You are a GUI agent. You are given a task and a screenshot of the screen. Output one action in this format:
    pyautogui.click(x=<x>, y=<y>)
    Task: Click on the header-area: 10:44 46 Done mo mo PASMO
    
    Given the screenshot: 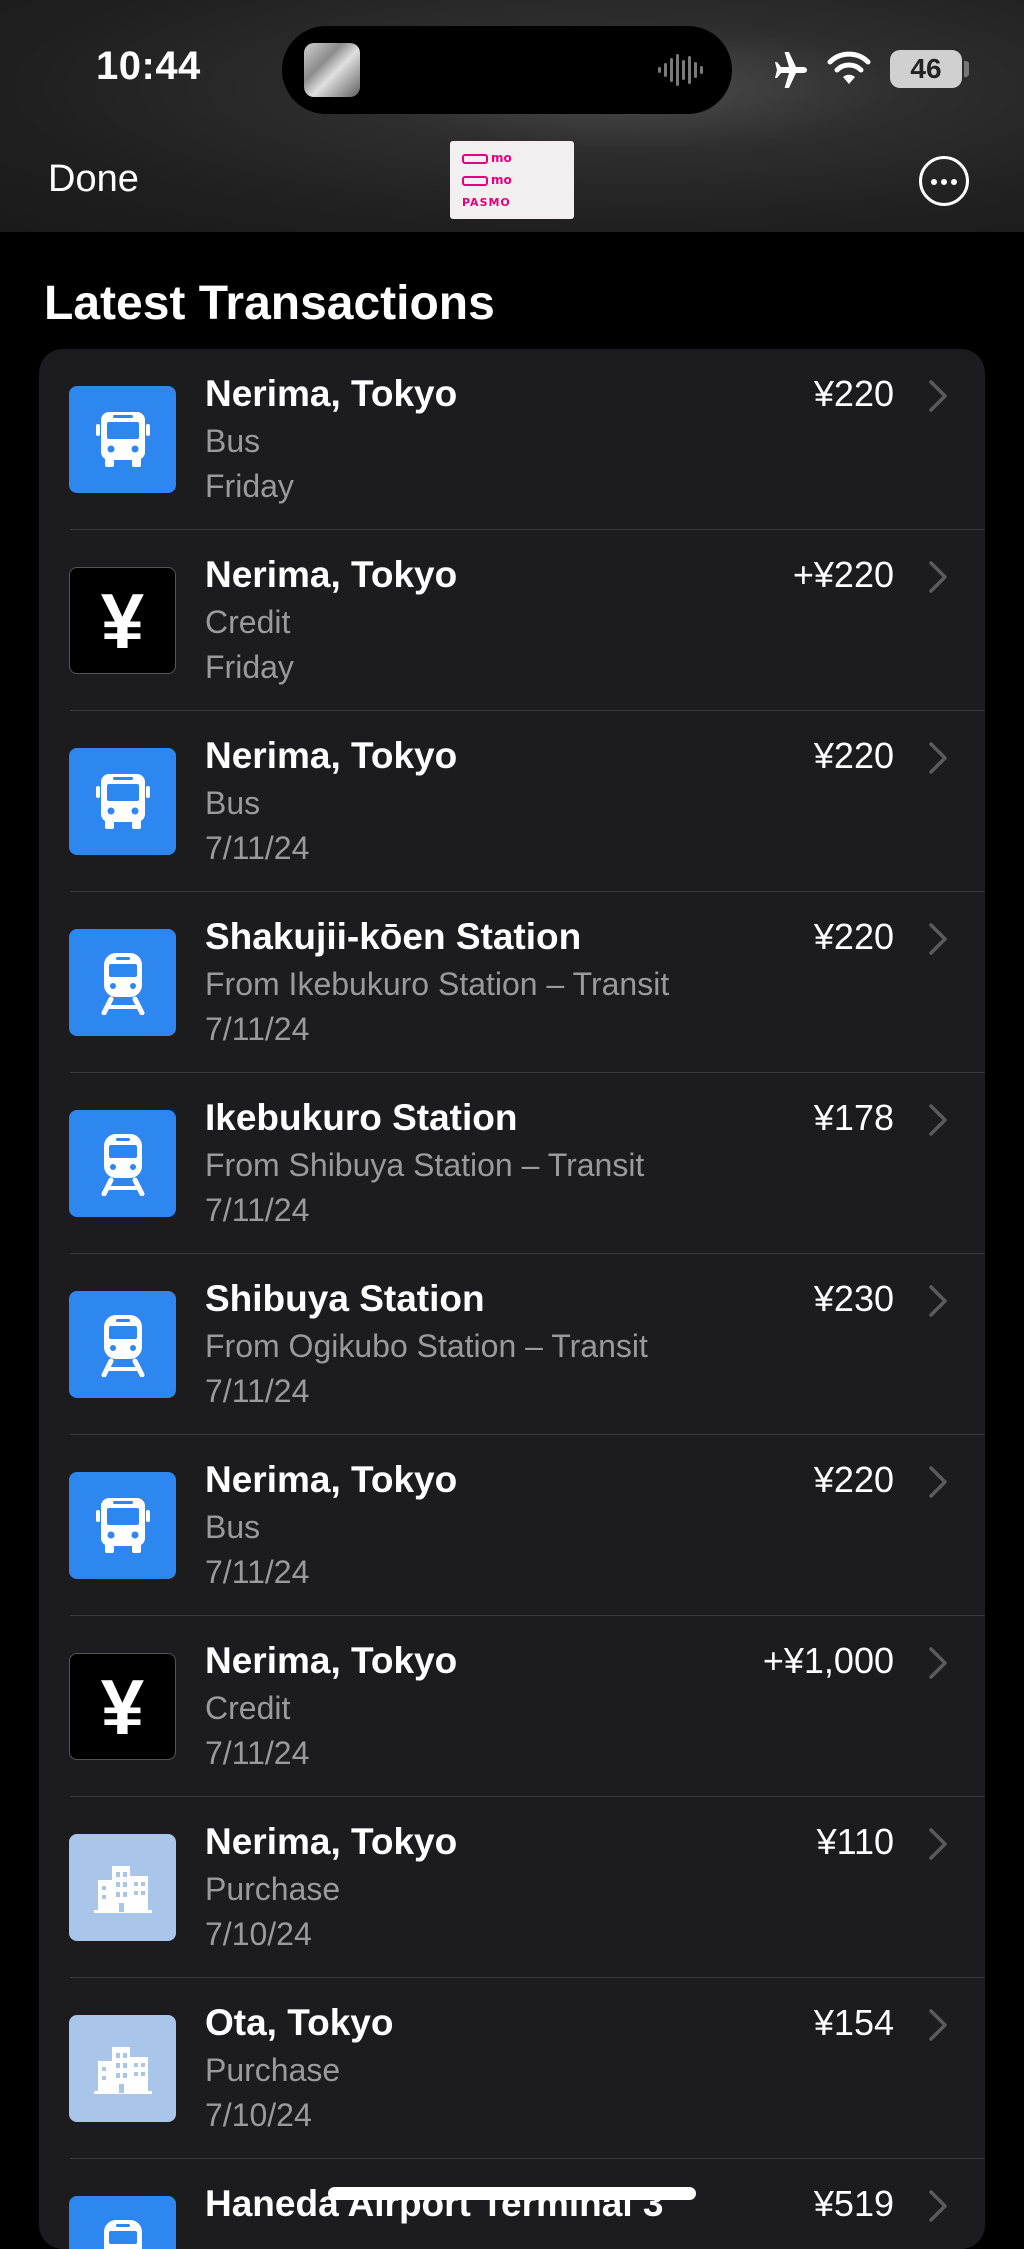 What is the action you would take?
    pyautogui.click(x=512, y=116)
    